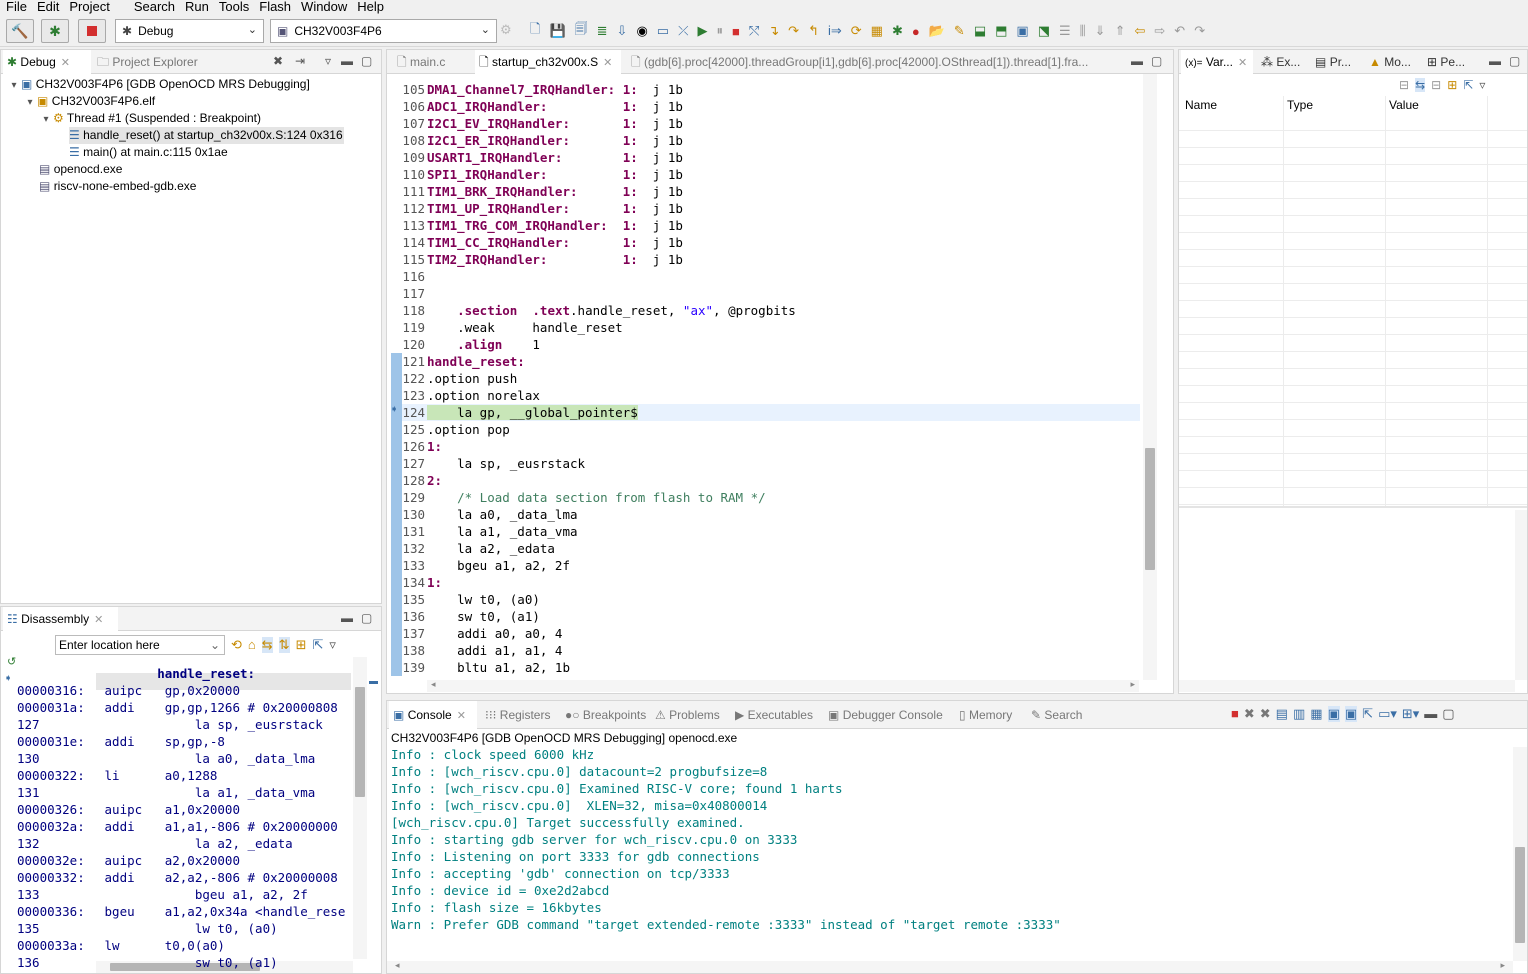 Image resolution: width=1528 pixels, height=974 pixels. Describe the element at coordinates (548, 62) in the screenshot. I see `tab-startup-s: 🗋 startup_ch32v00x.S ✕` at that location.